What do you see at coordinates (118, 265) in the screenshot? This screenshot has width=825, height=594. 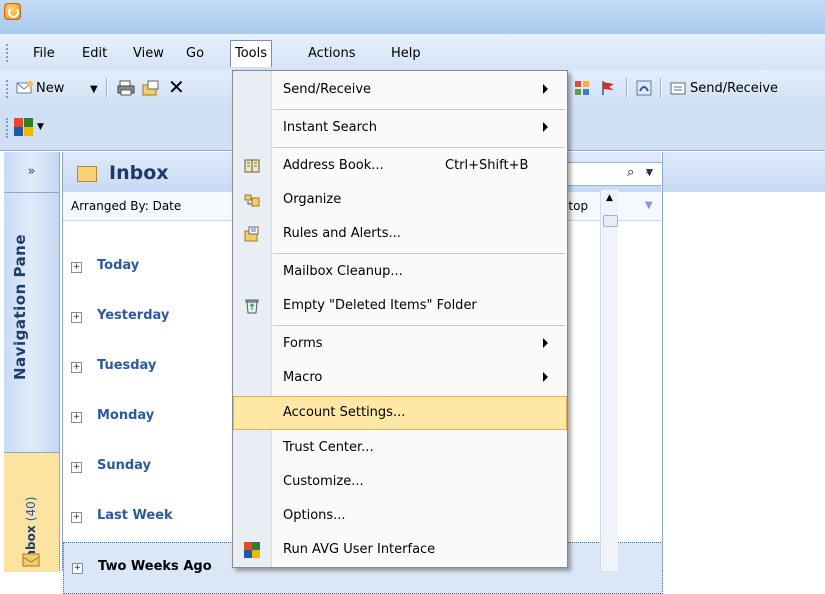 I see `group-label: Today` at bounding box center [118, 265].